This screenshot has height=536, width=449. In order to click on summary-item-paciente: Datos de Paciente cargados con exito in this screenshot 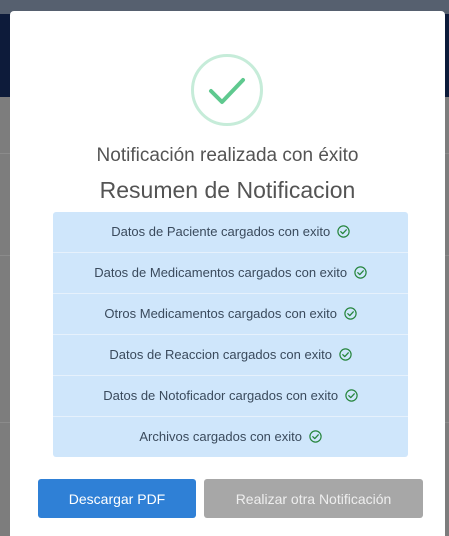, I will do `click(230, 232)`.